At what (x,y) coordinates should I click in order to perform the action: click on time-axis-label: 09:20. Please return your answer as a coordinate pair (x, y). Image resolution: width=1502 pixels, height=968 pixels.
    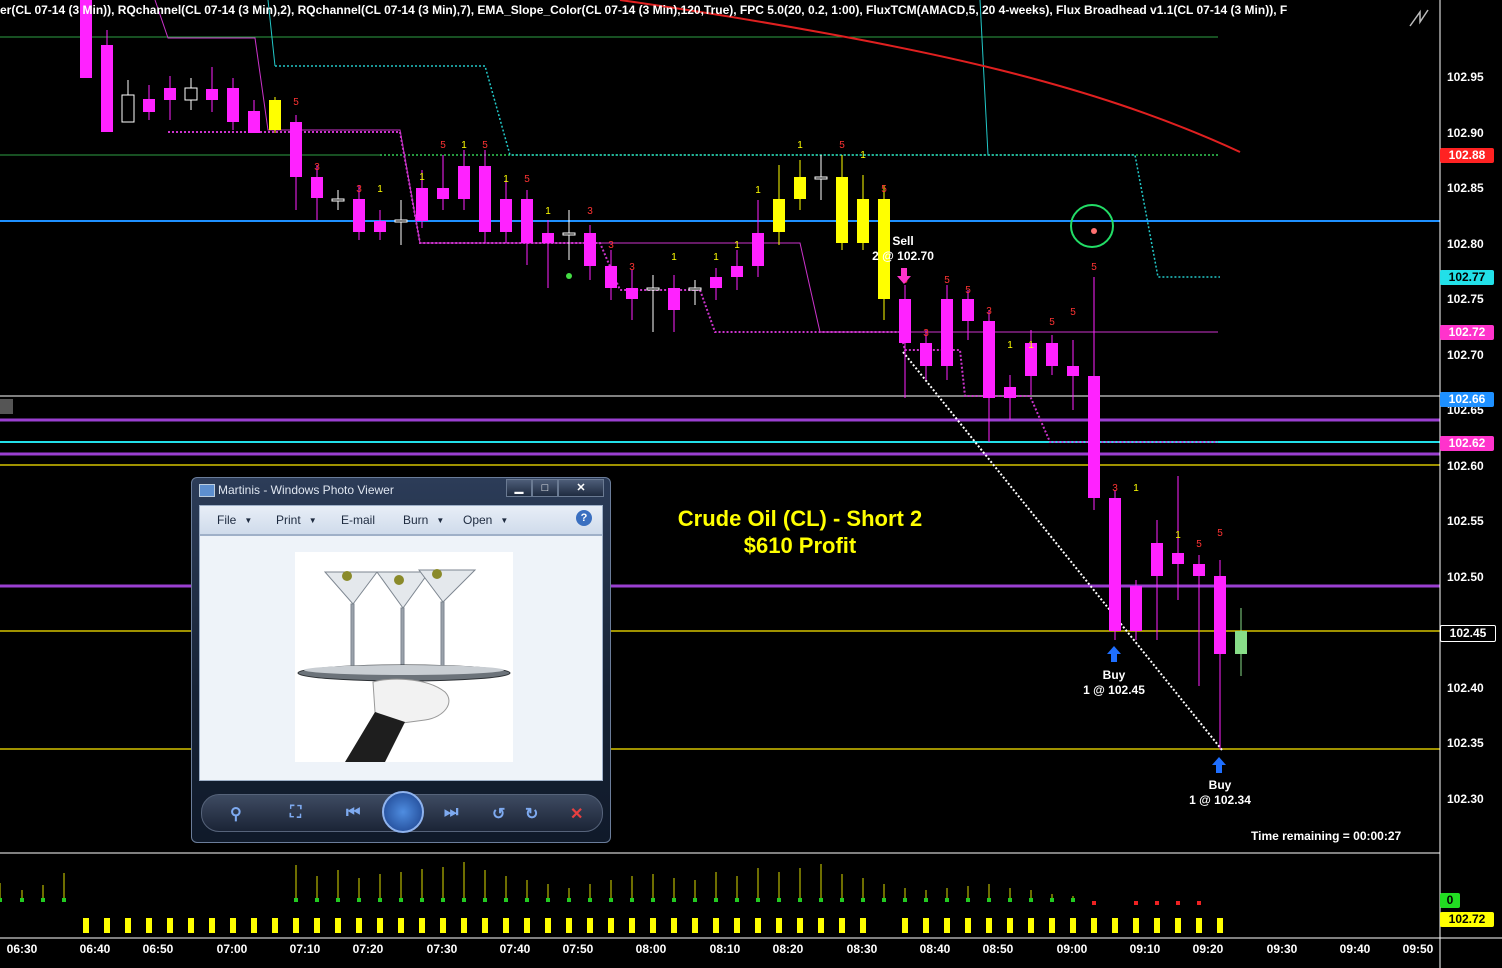
    Looking at the image, I should click on (1208, 949).